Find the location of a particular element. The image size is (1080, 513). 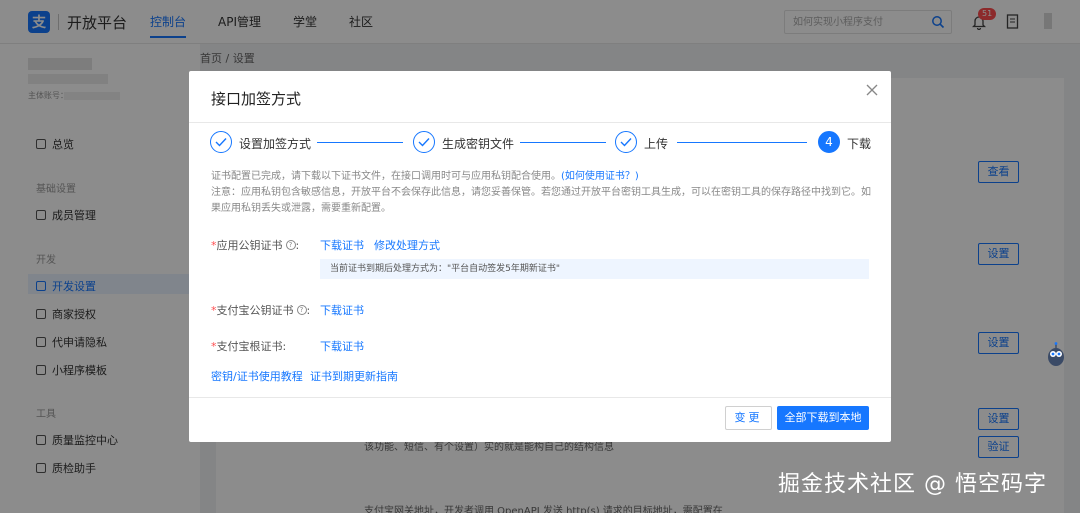

download-alipay-cert-link: 下载证书 is located at coordinates (342, 310).